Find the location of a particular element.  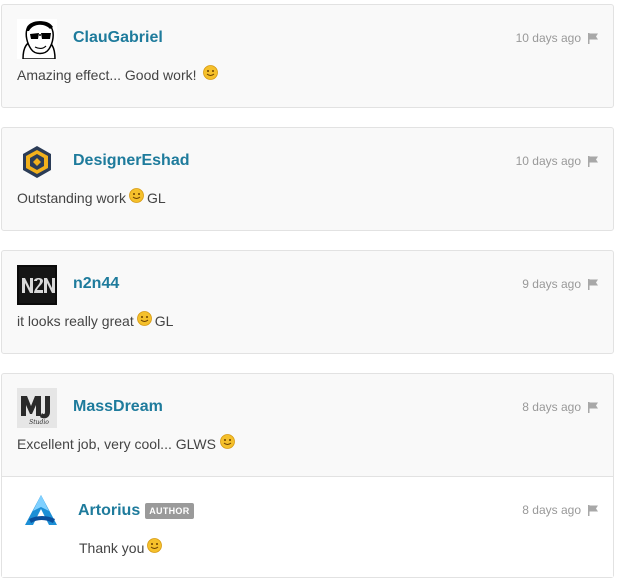

mj-studio-logo-avatar-icon: Studio is located at coordinates (37, 408).